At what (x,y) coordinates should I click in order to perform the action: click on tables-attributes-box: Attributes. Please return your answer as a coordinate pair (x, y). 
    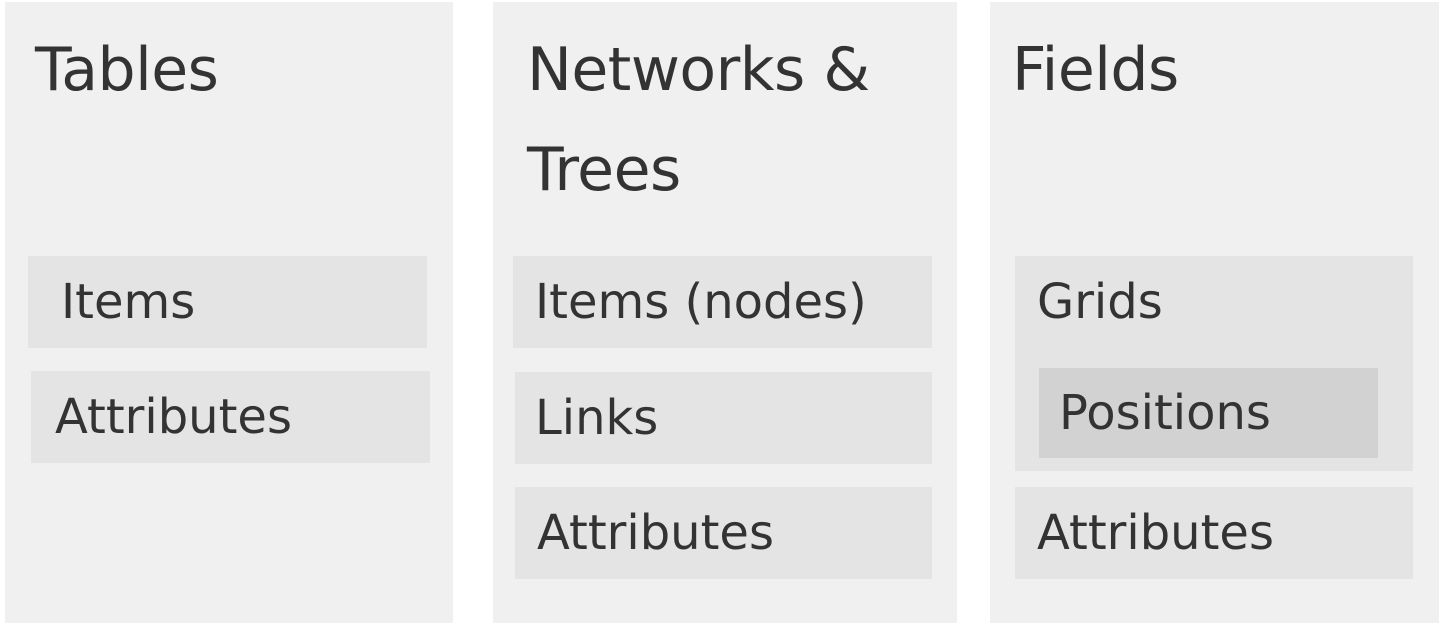
    Looking at the image, I should click on (230, 417).